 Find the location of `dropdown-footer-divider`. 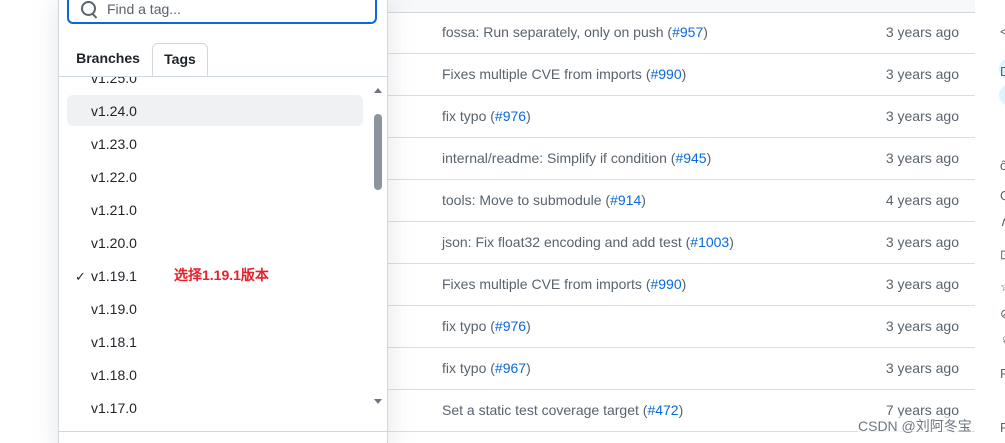

dropdown-footer-divider is located at coordinates (223, 431).